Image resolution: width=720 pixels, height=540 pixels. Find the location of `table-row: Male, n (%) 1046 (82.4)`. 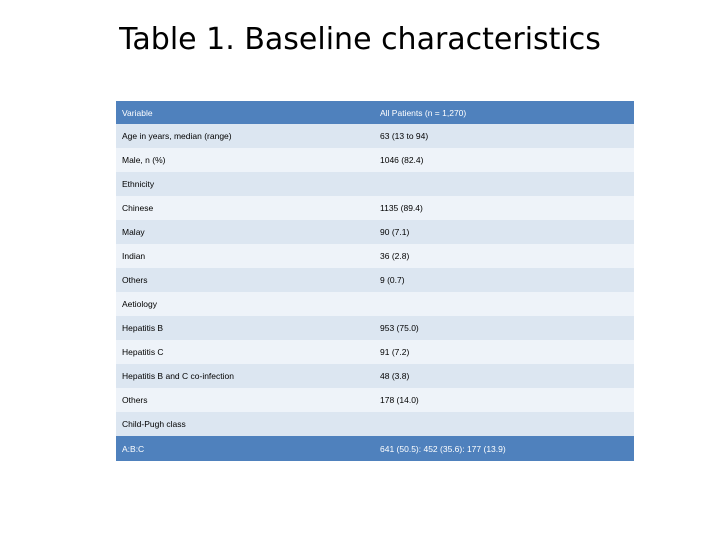

table-row: Male, n (%) 1046 (82.4) is located at coordinates (375, 160).